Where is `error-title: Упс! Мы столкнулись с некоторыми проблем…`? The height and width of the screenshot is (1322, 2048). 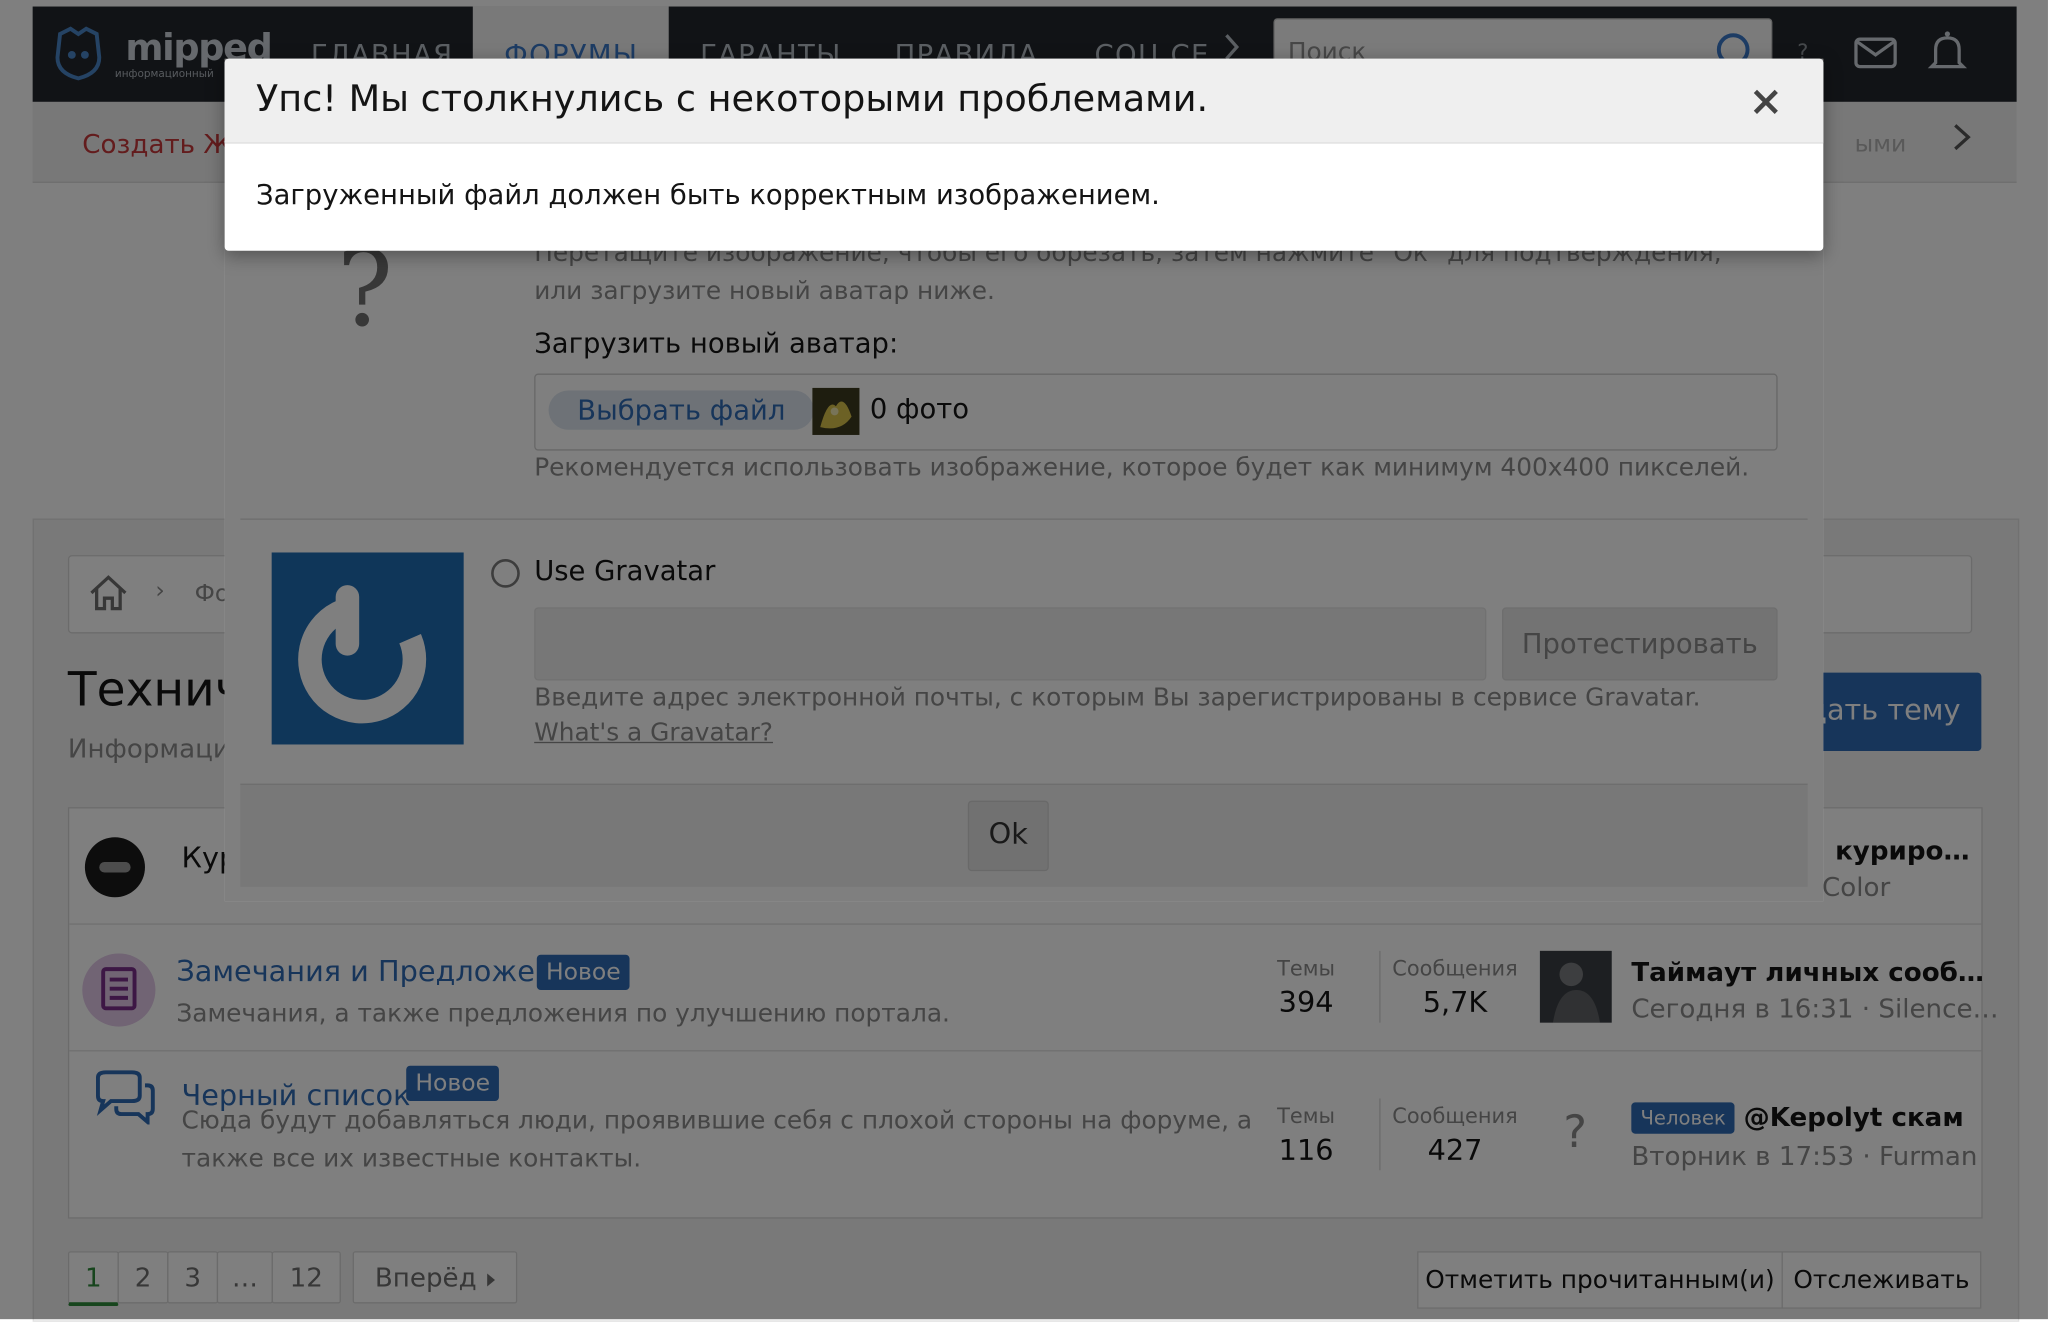 error-title: Упс! Мы столкнулись с некоторыми проблем… is located at coordinates (732, 99).